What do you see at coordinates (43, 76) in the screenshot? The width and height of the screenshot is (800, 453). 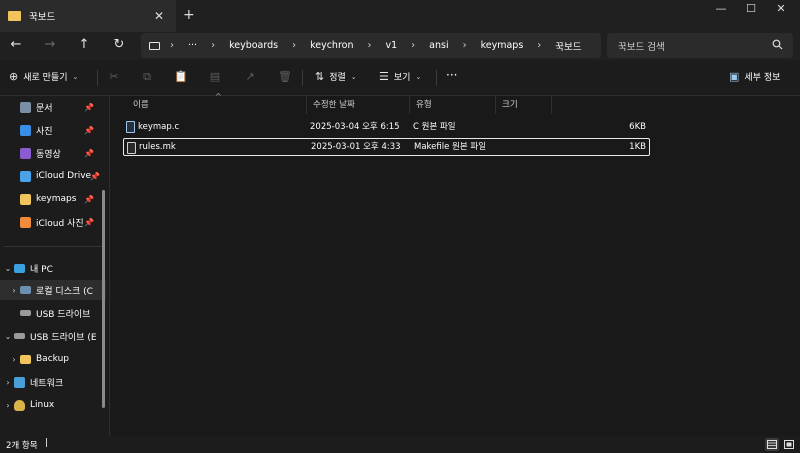 I see `new-button: ⊕ 새로 만들기 ⌄` at bounding box center [43, 76].